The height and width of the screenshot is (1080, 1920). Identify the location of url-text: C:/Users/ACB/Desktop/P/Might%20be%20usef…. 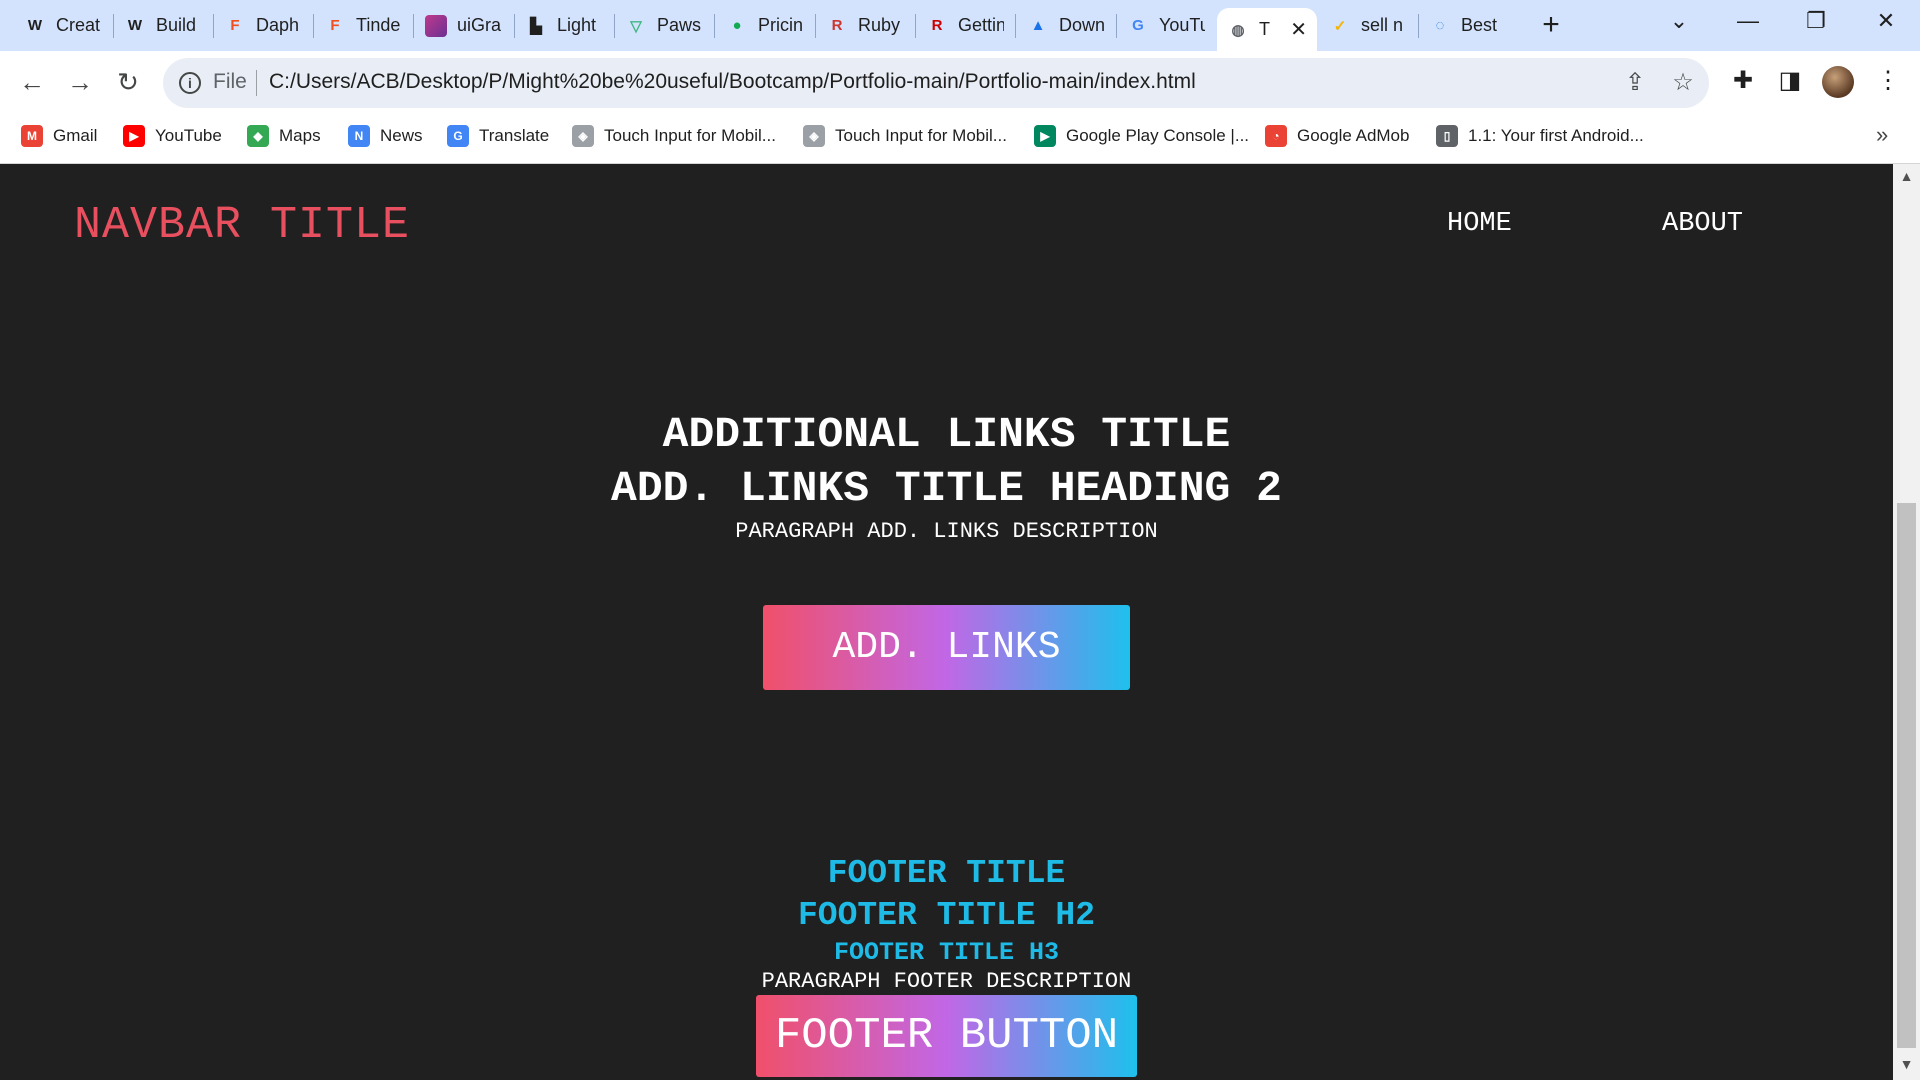
(732, 82).